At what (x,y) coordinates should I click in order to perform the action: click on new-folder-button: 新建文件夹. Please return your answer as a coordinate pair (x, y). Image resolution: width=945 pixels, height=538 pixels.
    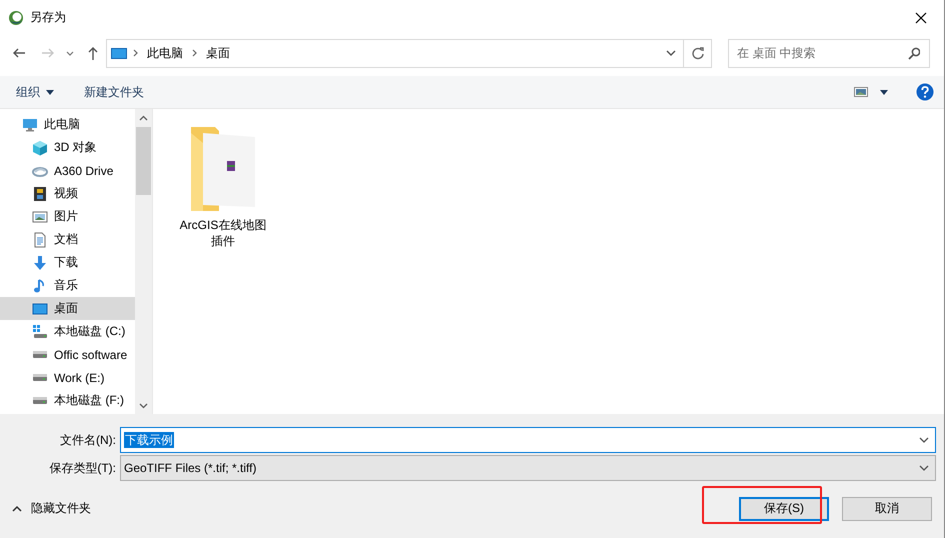
    Looking at the image, I should click on (114, 92).